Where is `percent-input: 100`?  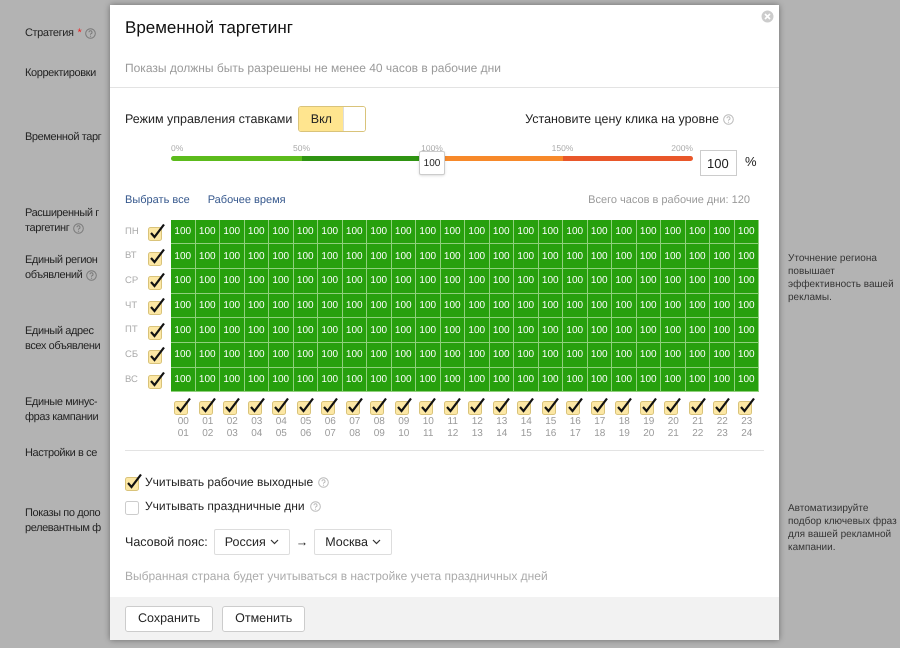
percent-input: 100 is located at coordinates (718, 163).